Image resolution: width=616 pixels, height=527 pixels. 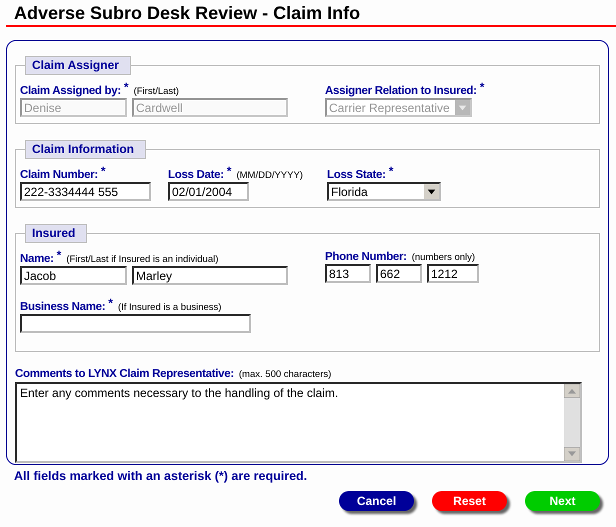 I want to click on field-label: Business Name:, so click(x=63, y=307).